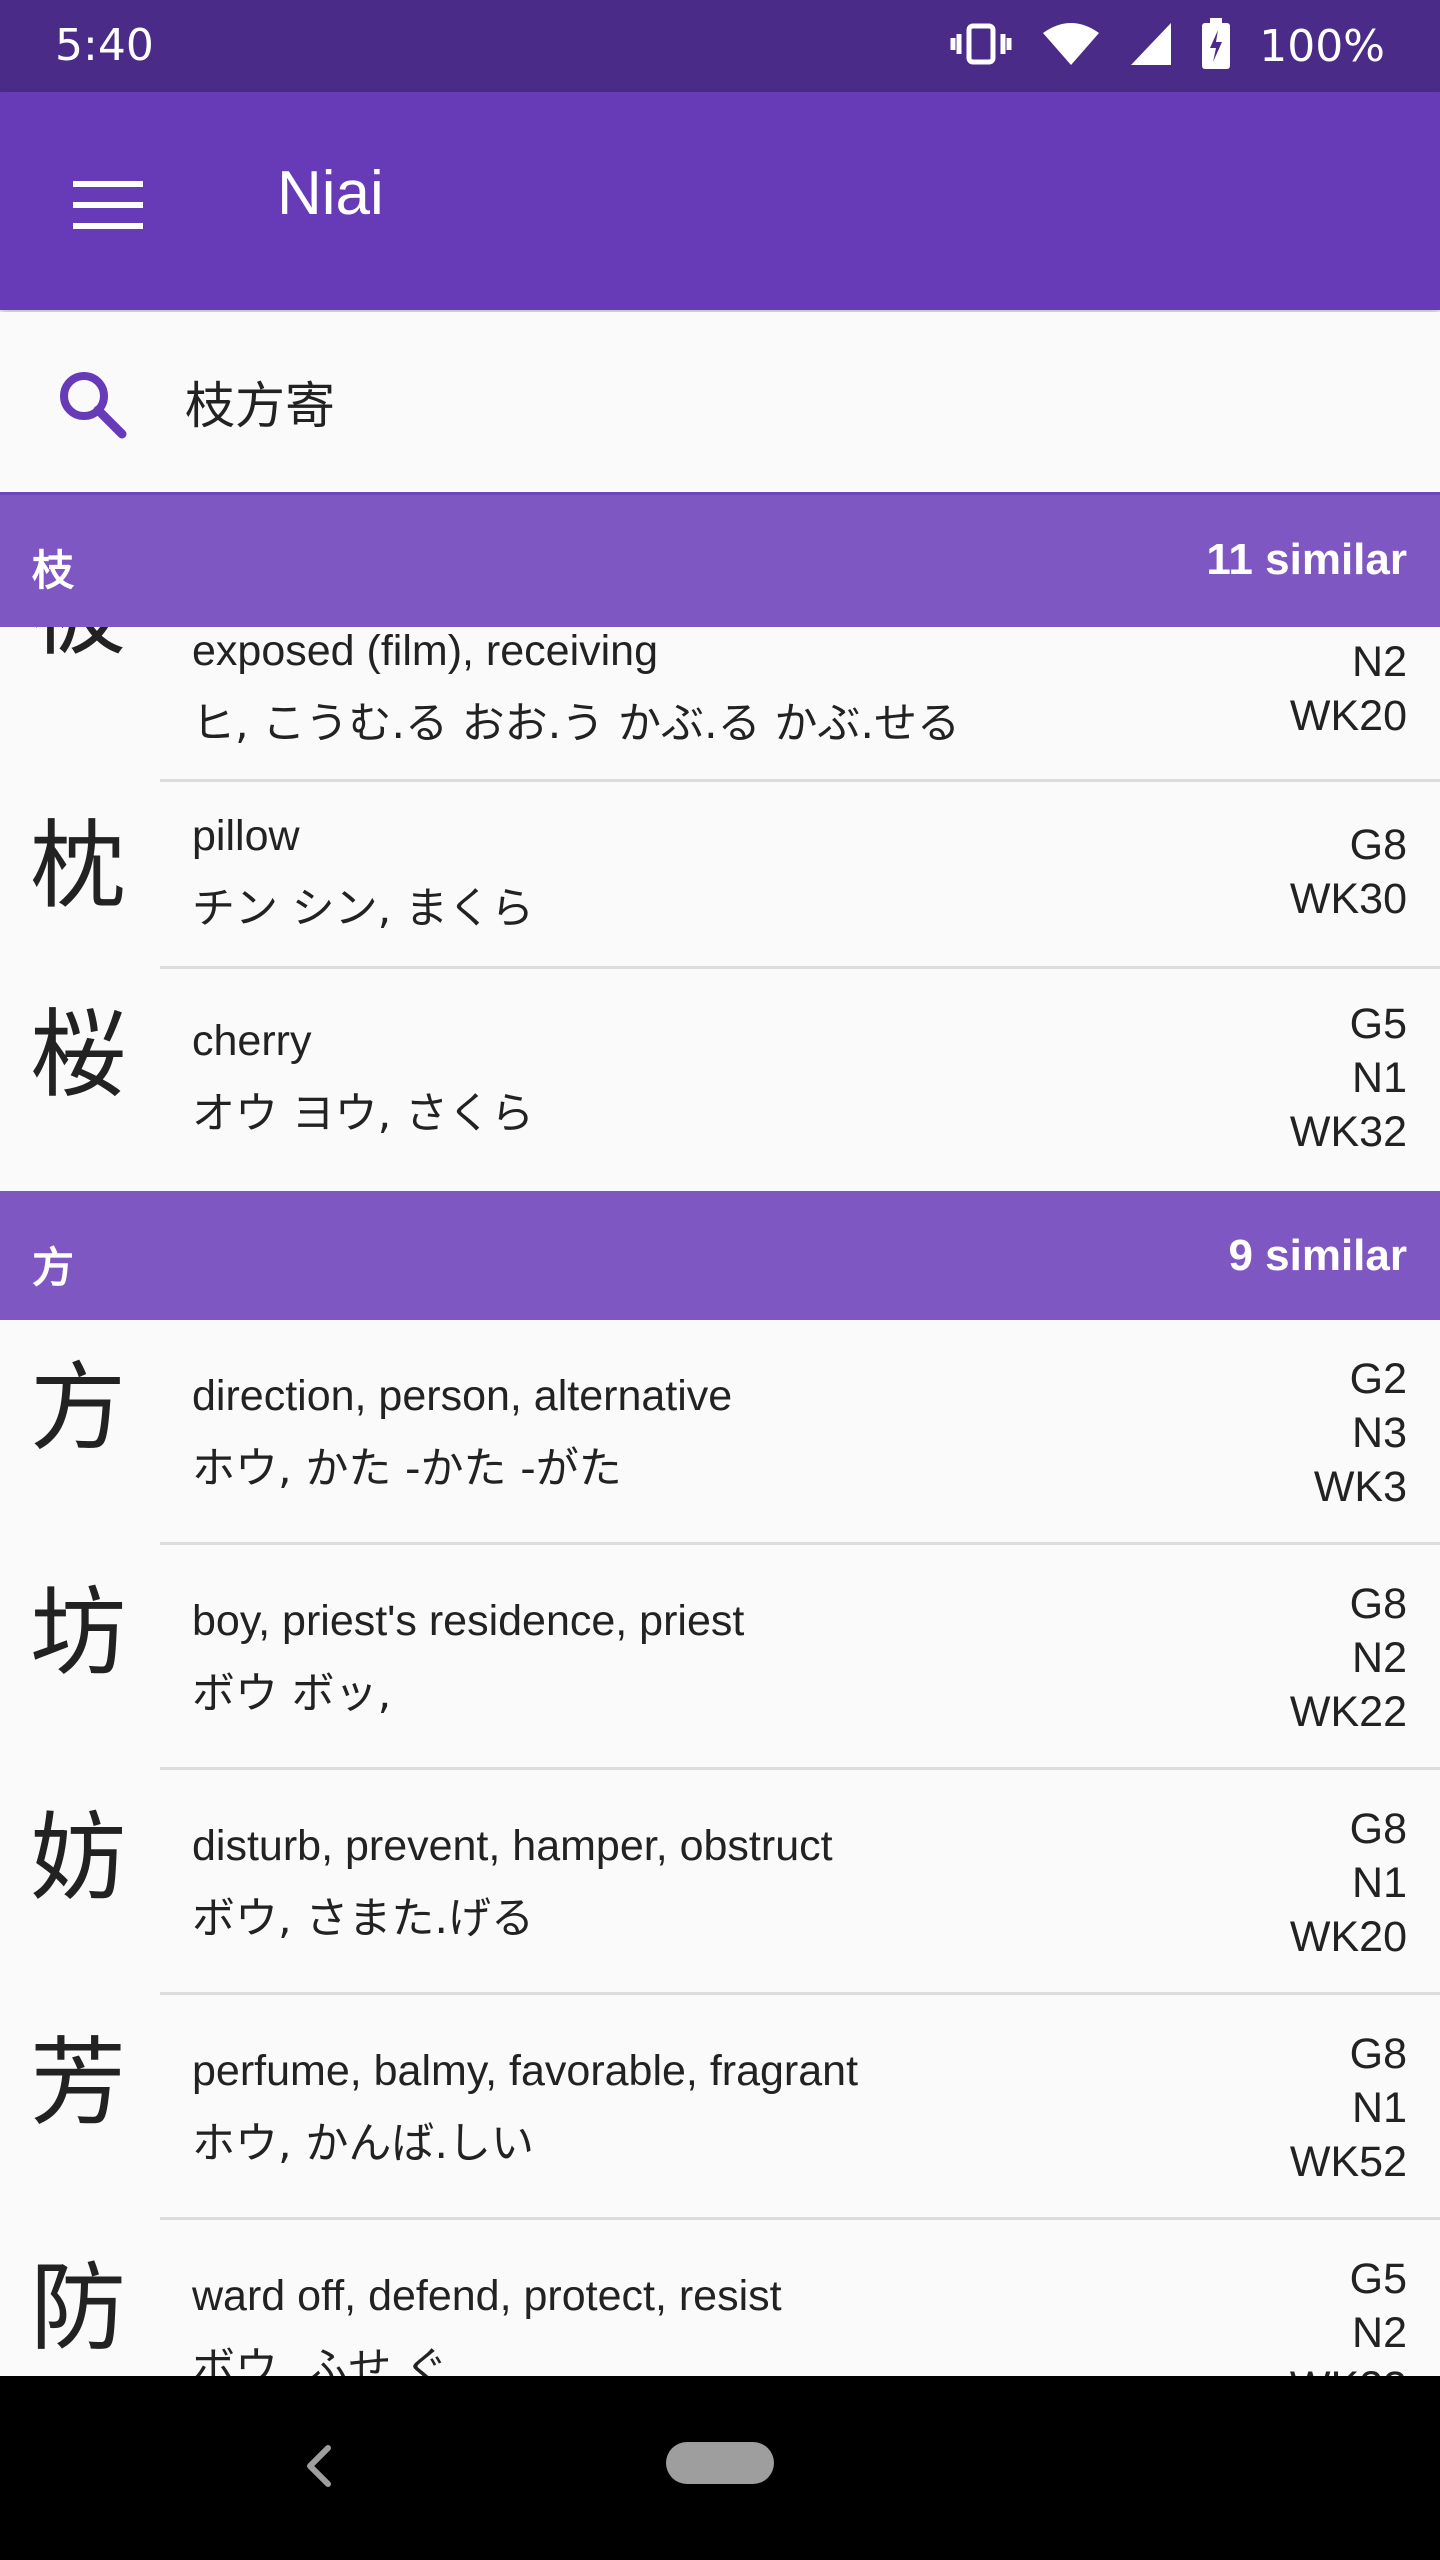  I want to click on status-time: 5:40, so click(104, 45).